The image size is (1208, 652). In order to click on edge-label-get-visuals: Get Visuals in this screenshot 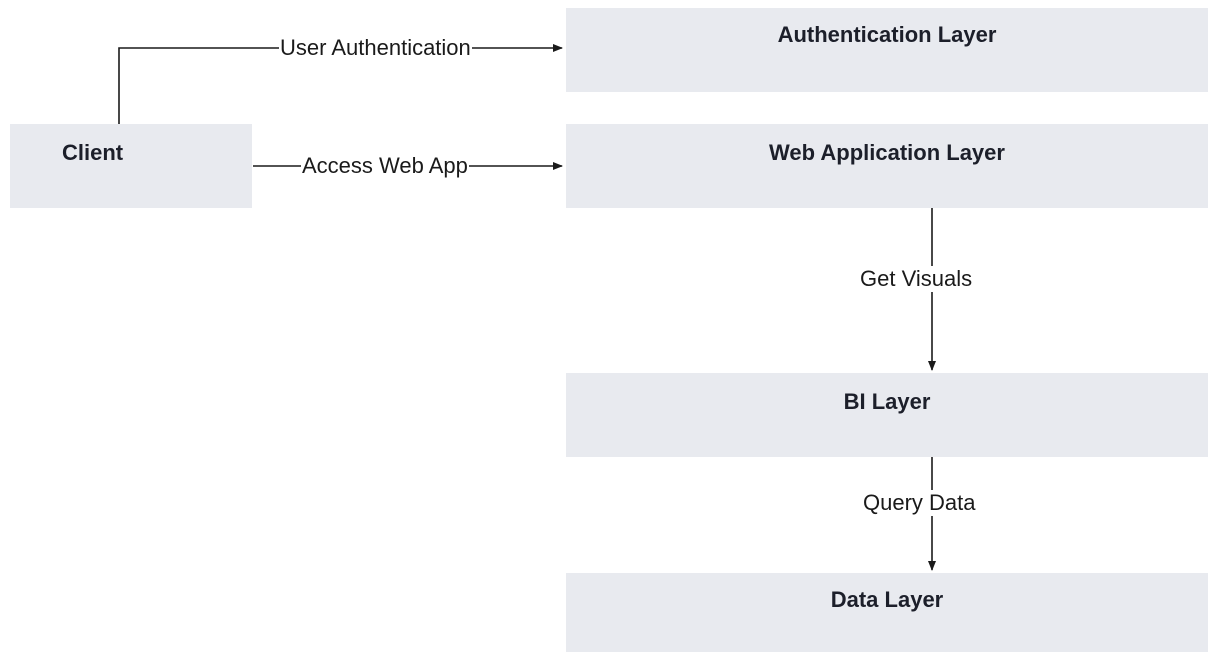, I will do `click(916, 279)`.